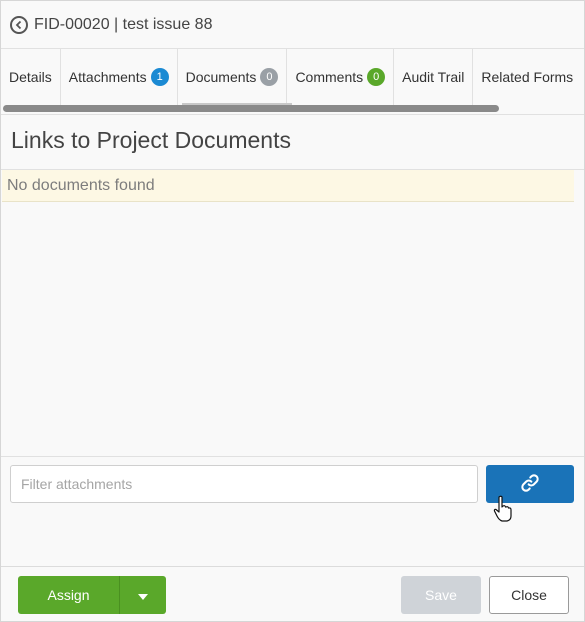  What do you see at coordinates (529, 595) in the screenshot?
I see `close-button: Close` at bounding box center [529, 595].